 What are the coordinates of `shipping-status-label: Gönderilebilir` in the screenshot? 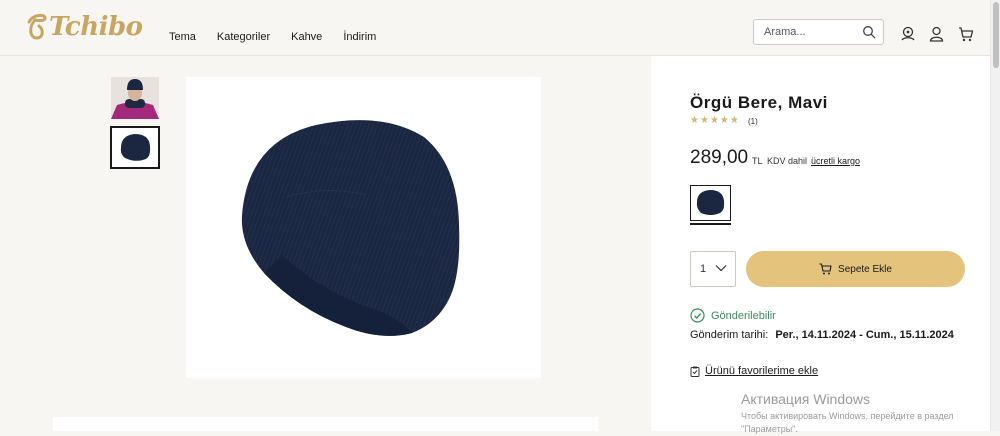 It's located at (743, 315).